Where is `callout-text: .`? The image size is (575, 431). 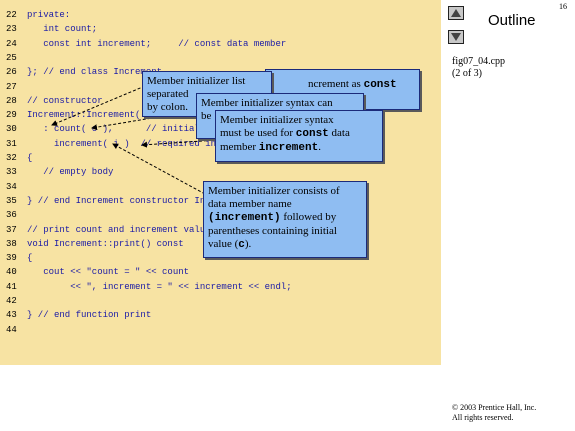 callout-text: . is located at coordinates (319, 147).